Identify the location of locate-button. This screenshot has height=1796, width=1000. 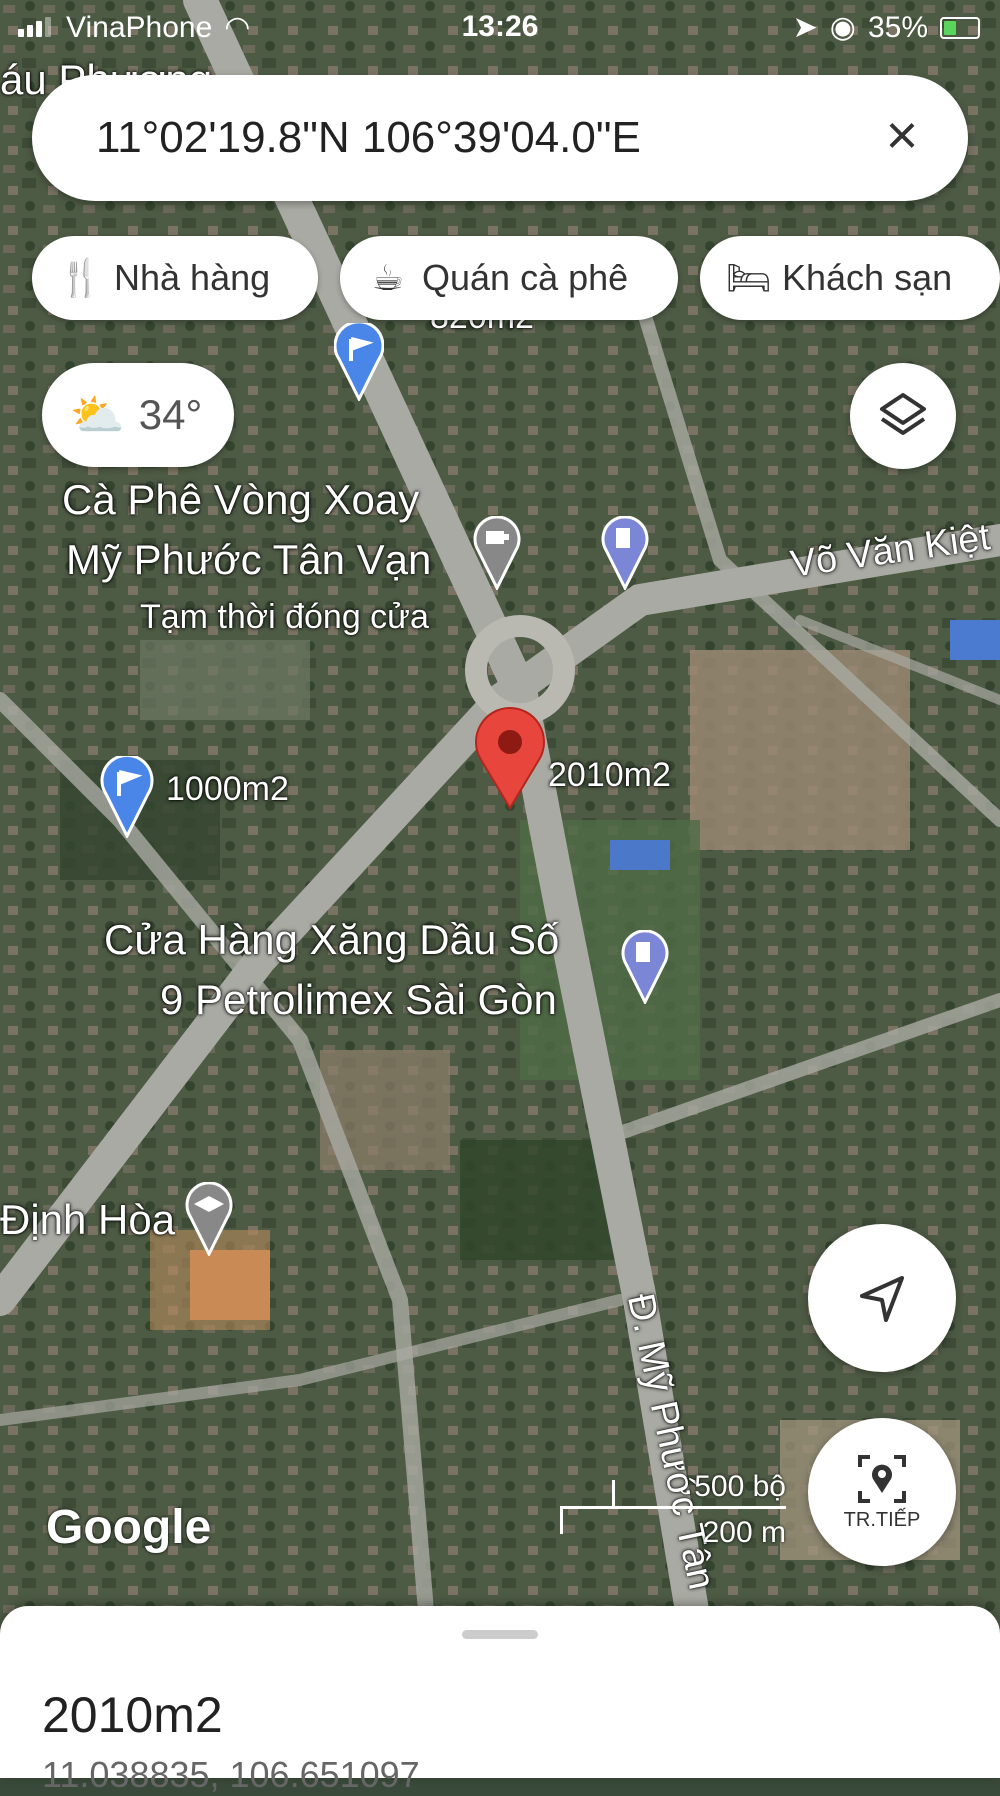
(882, 1298).